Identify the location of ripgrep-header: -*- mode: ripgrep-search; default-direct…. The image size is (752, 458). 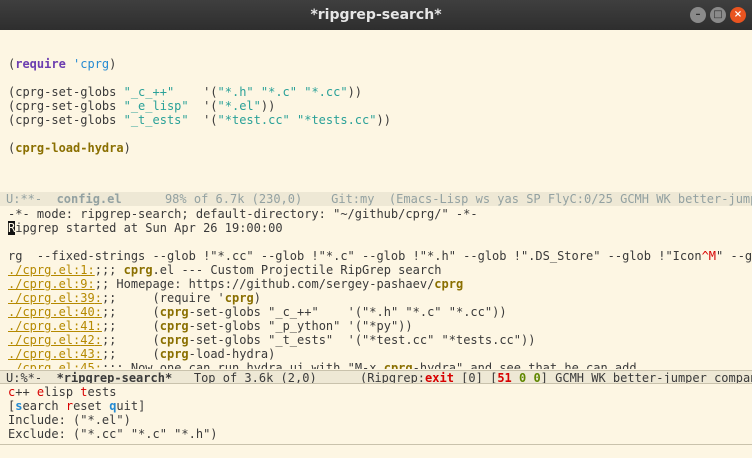
(243, 214).